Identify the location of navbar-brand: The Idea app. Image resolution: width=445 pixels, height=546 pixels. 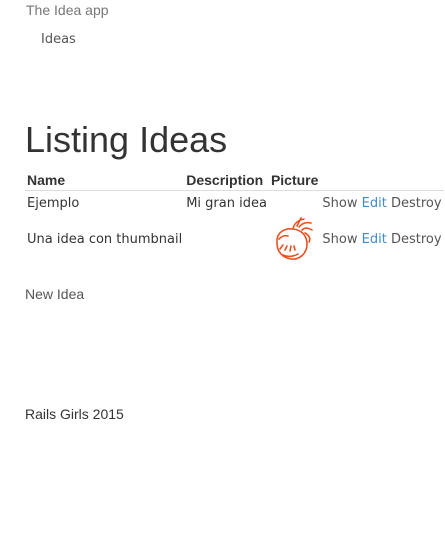
(67, 10).